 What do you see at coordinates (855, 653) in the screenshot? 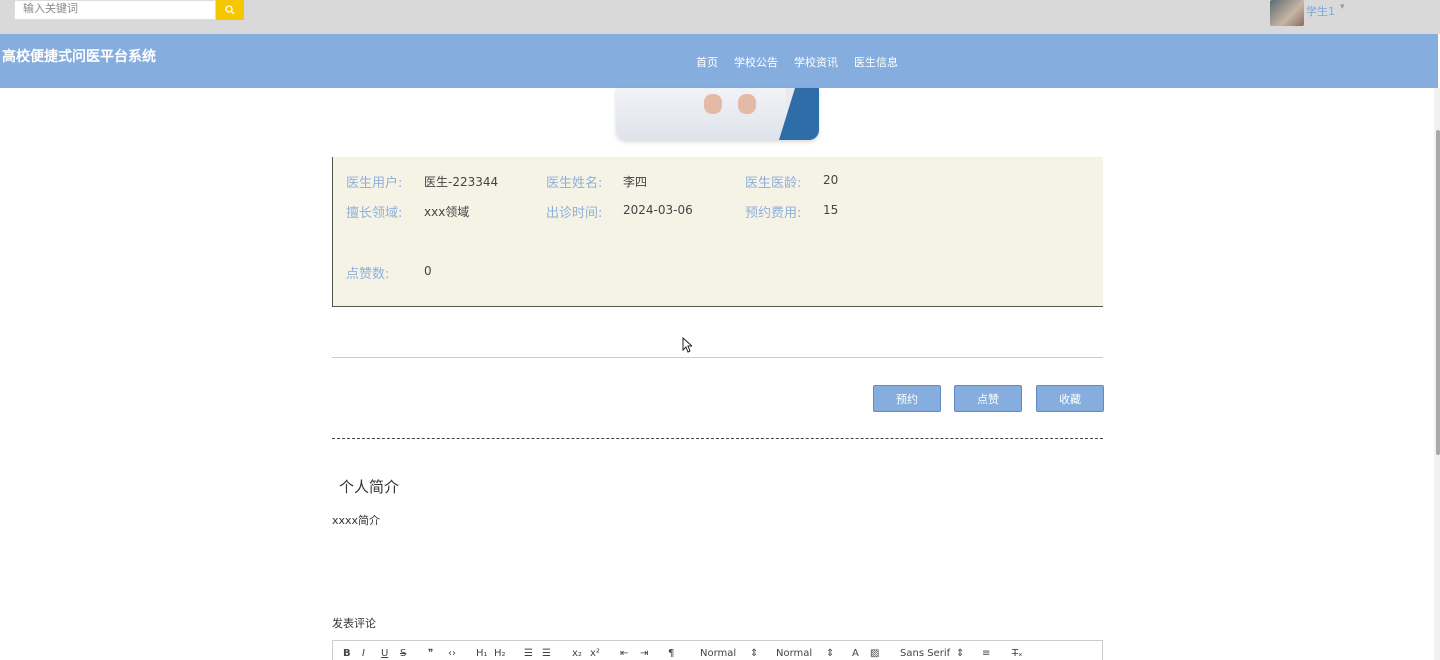
I see `font-color-icon: A` at bounding box center [855, 653].